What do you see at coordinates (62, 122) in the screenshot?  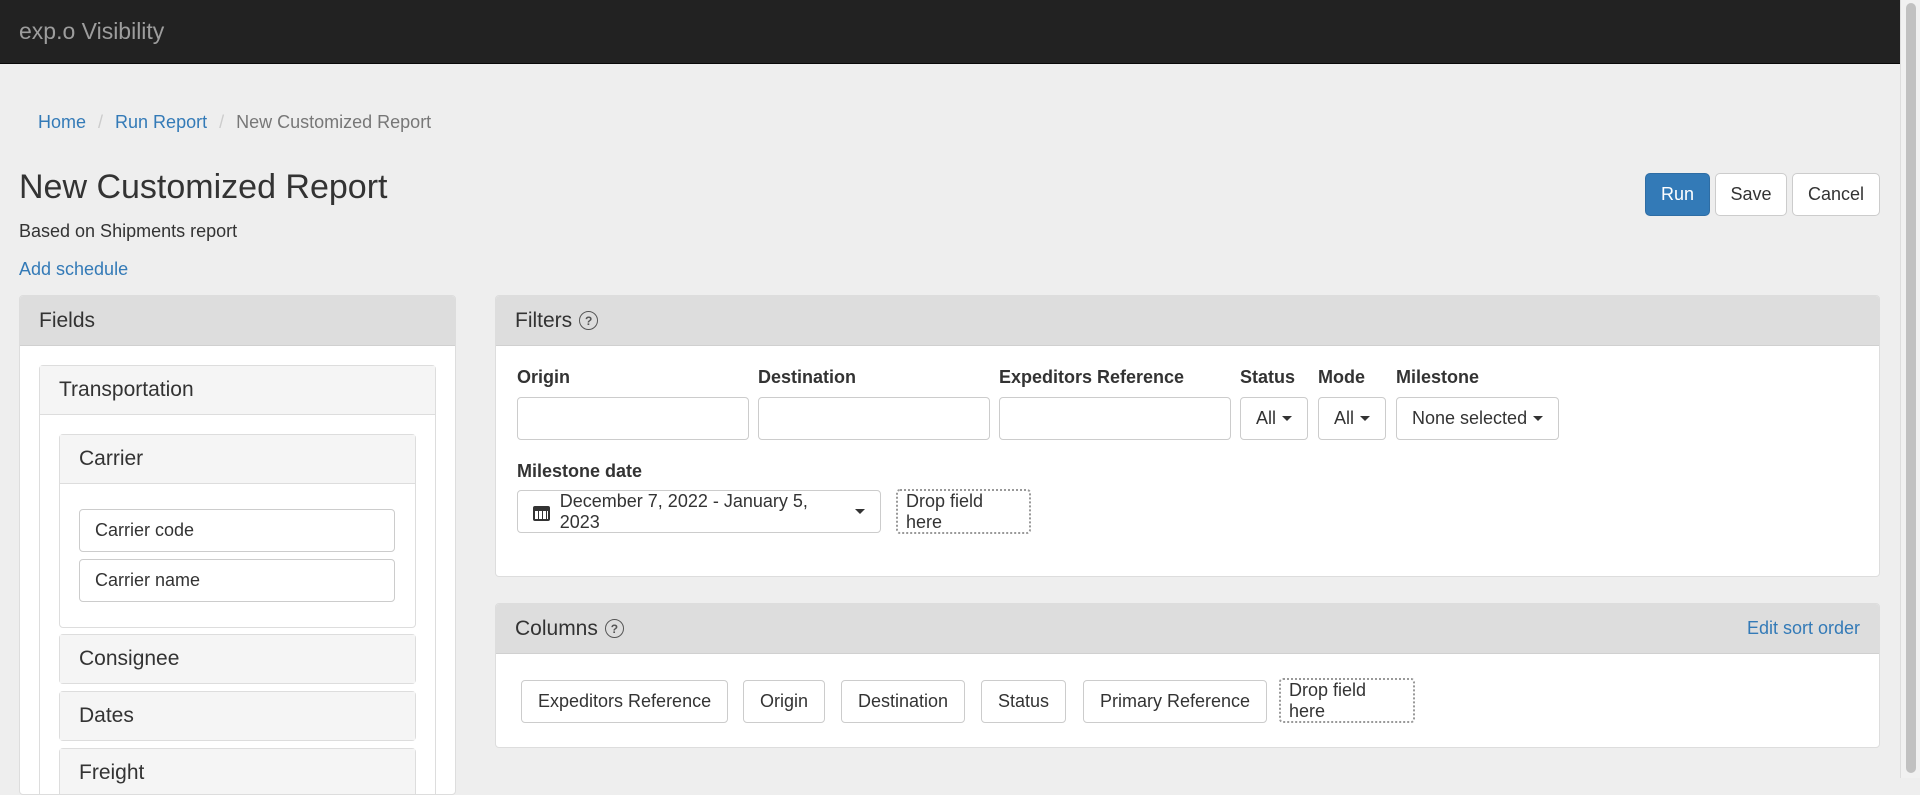 I see `breadcrumb-home-link: Home` at bounding box center [62, 122].